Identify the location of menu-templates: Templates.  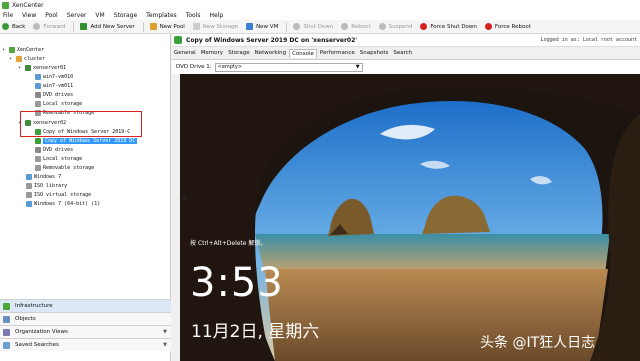
(161, 15).